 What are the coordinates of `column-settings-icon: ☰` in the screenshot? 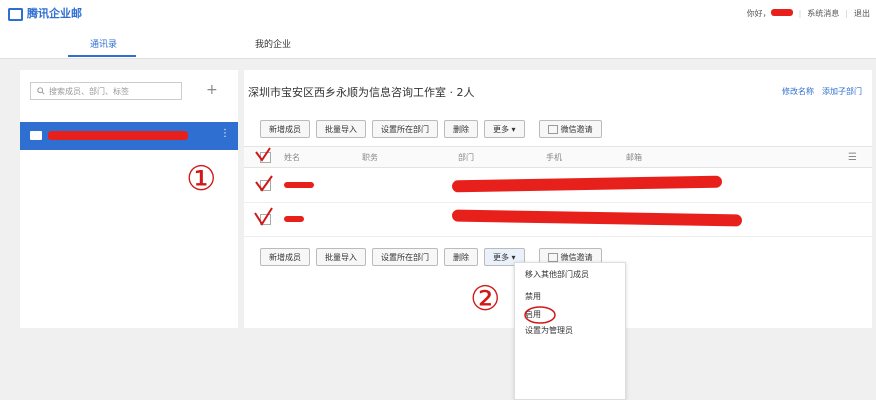 It's located at (852, 157).